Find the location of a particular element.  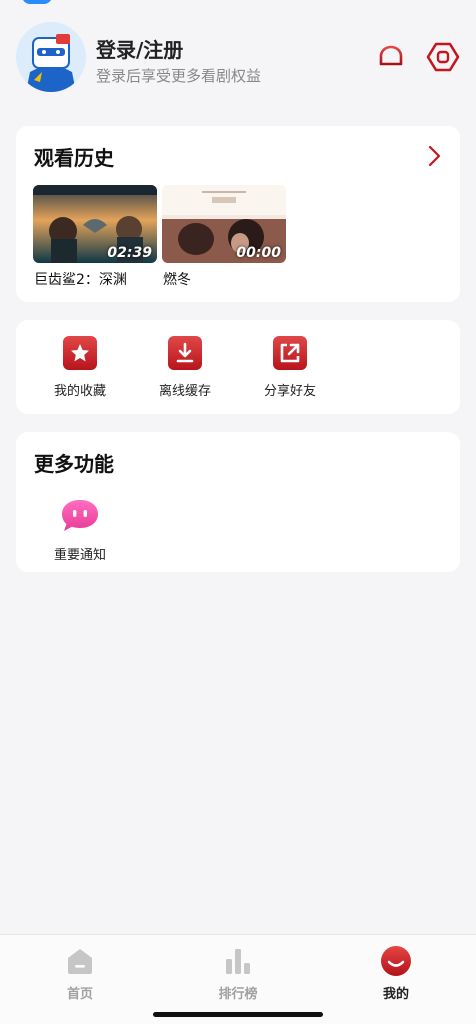

important-notice-label: 重要通知 is located at coordinates (79, 555).